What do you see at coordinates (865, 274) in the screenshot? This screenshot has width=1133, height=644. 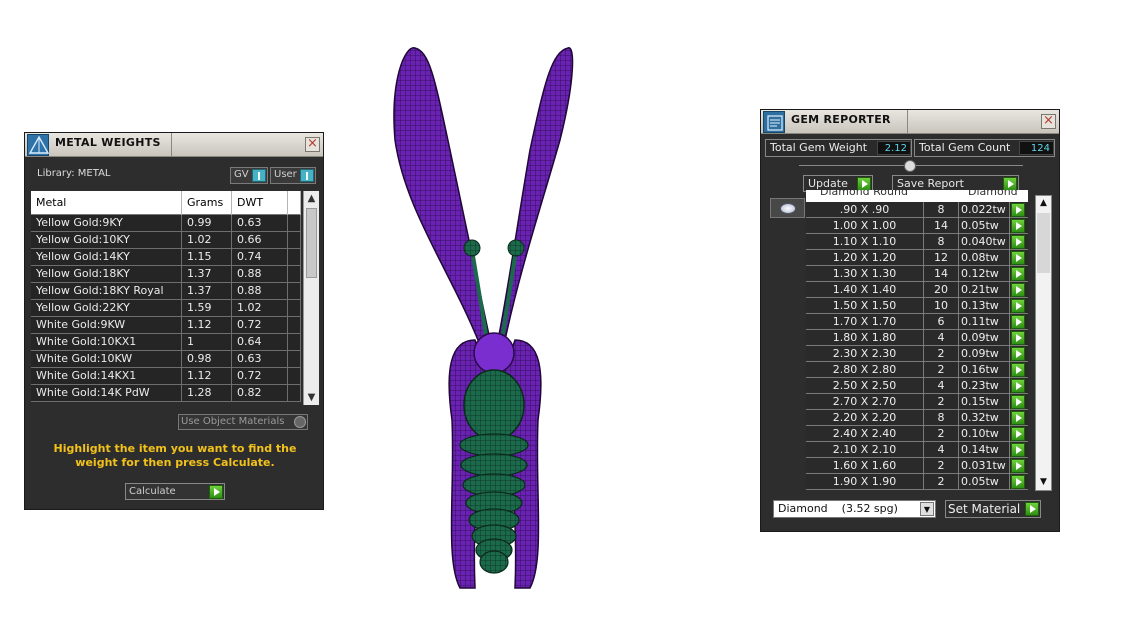 I see `gem-size-cell: 1.30 X 1.30` at bounding box center [865, 274].